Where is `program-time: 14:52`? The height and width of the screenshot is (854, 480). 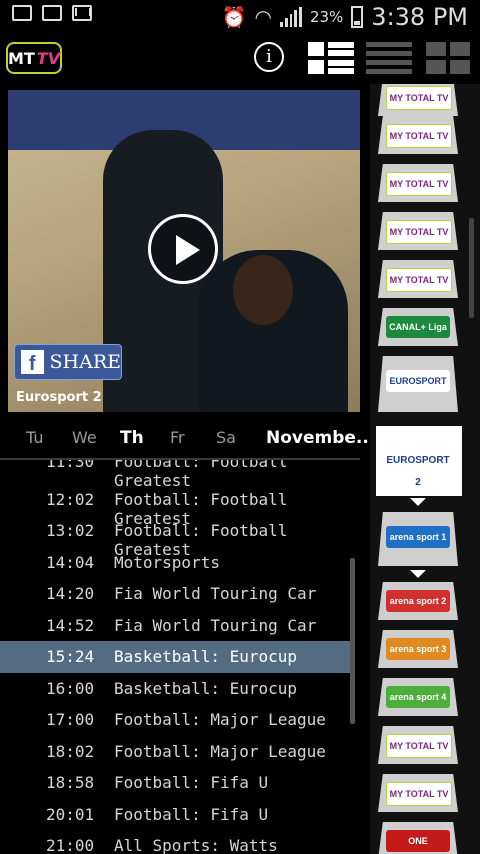
program-time: 14:52 is located at coordinates (70, 625).